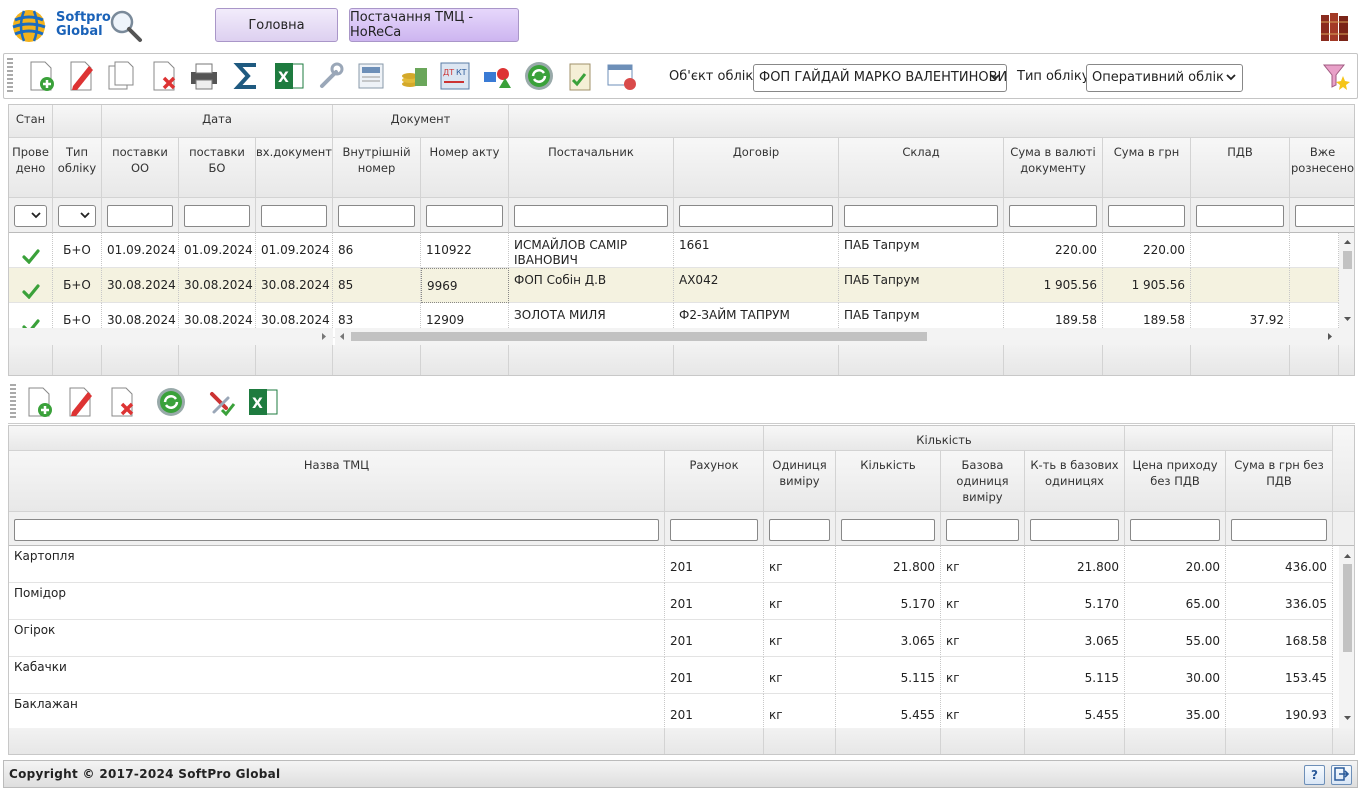 This screenshot has height=792, width=1361. Describe the element at coordinates (888, 481) in the screenshot. I see `col-header-qty: Кількість` at that location.